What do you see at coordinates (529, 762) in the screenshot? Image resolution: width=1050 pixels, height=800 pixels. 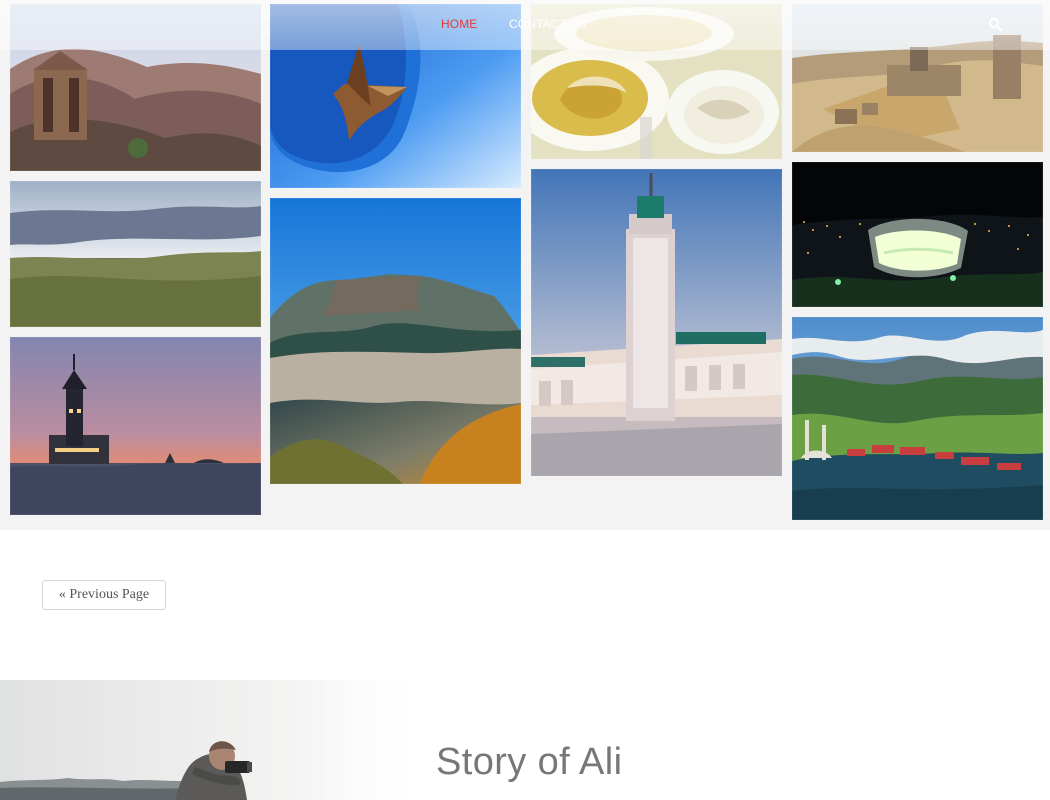 I see `story-title: Story of Ali` at bounding box center [529, 762].